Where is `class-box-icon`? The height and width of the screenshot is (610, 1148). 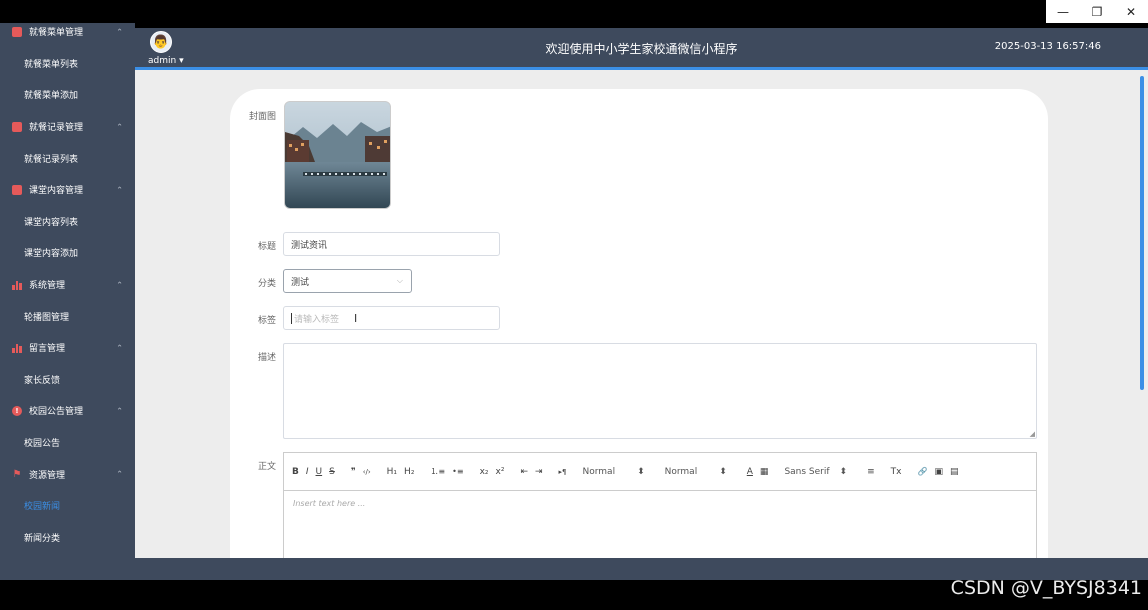
class-box-icon is located at coordinates (17, 189).